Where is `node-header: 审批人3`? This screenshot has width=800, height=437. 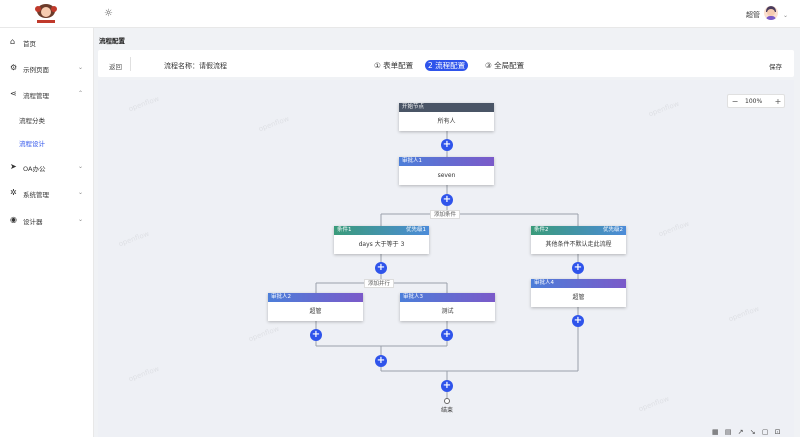
node-header: 审批人3 is located at coordinates (447, 297).